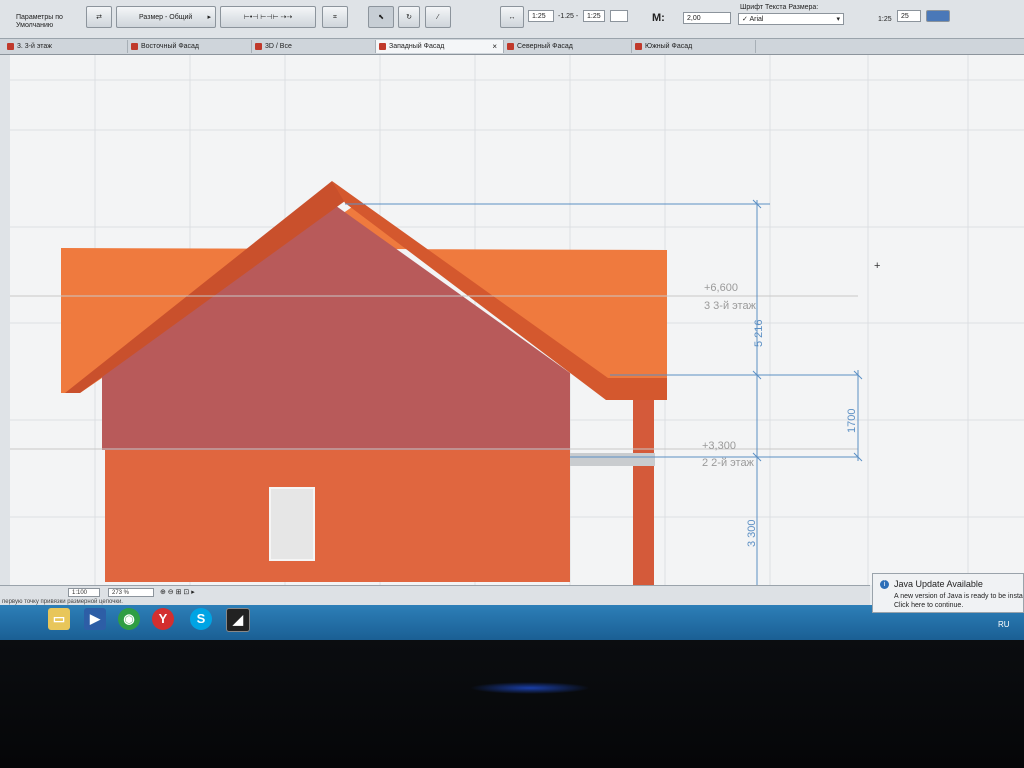  What do you see at coordinates (730, 306) in the screenshot?
I see `level-3-name: 3 3-й этаж` at bounding box center [730, 306].